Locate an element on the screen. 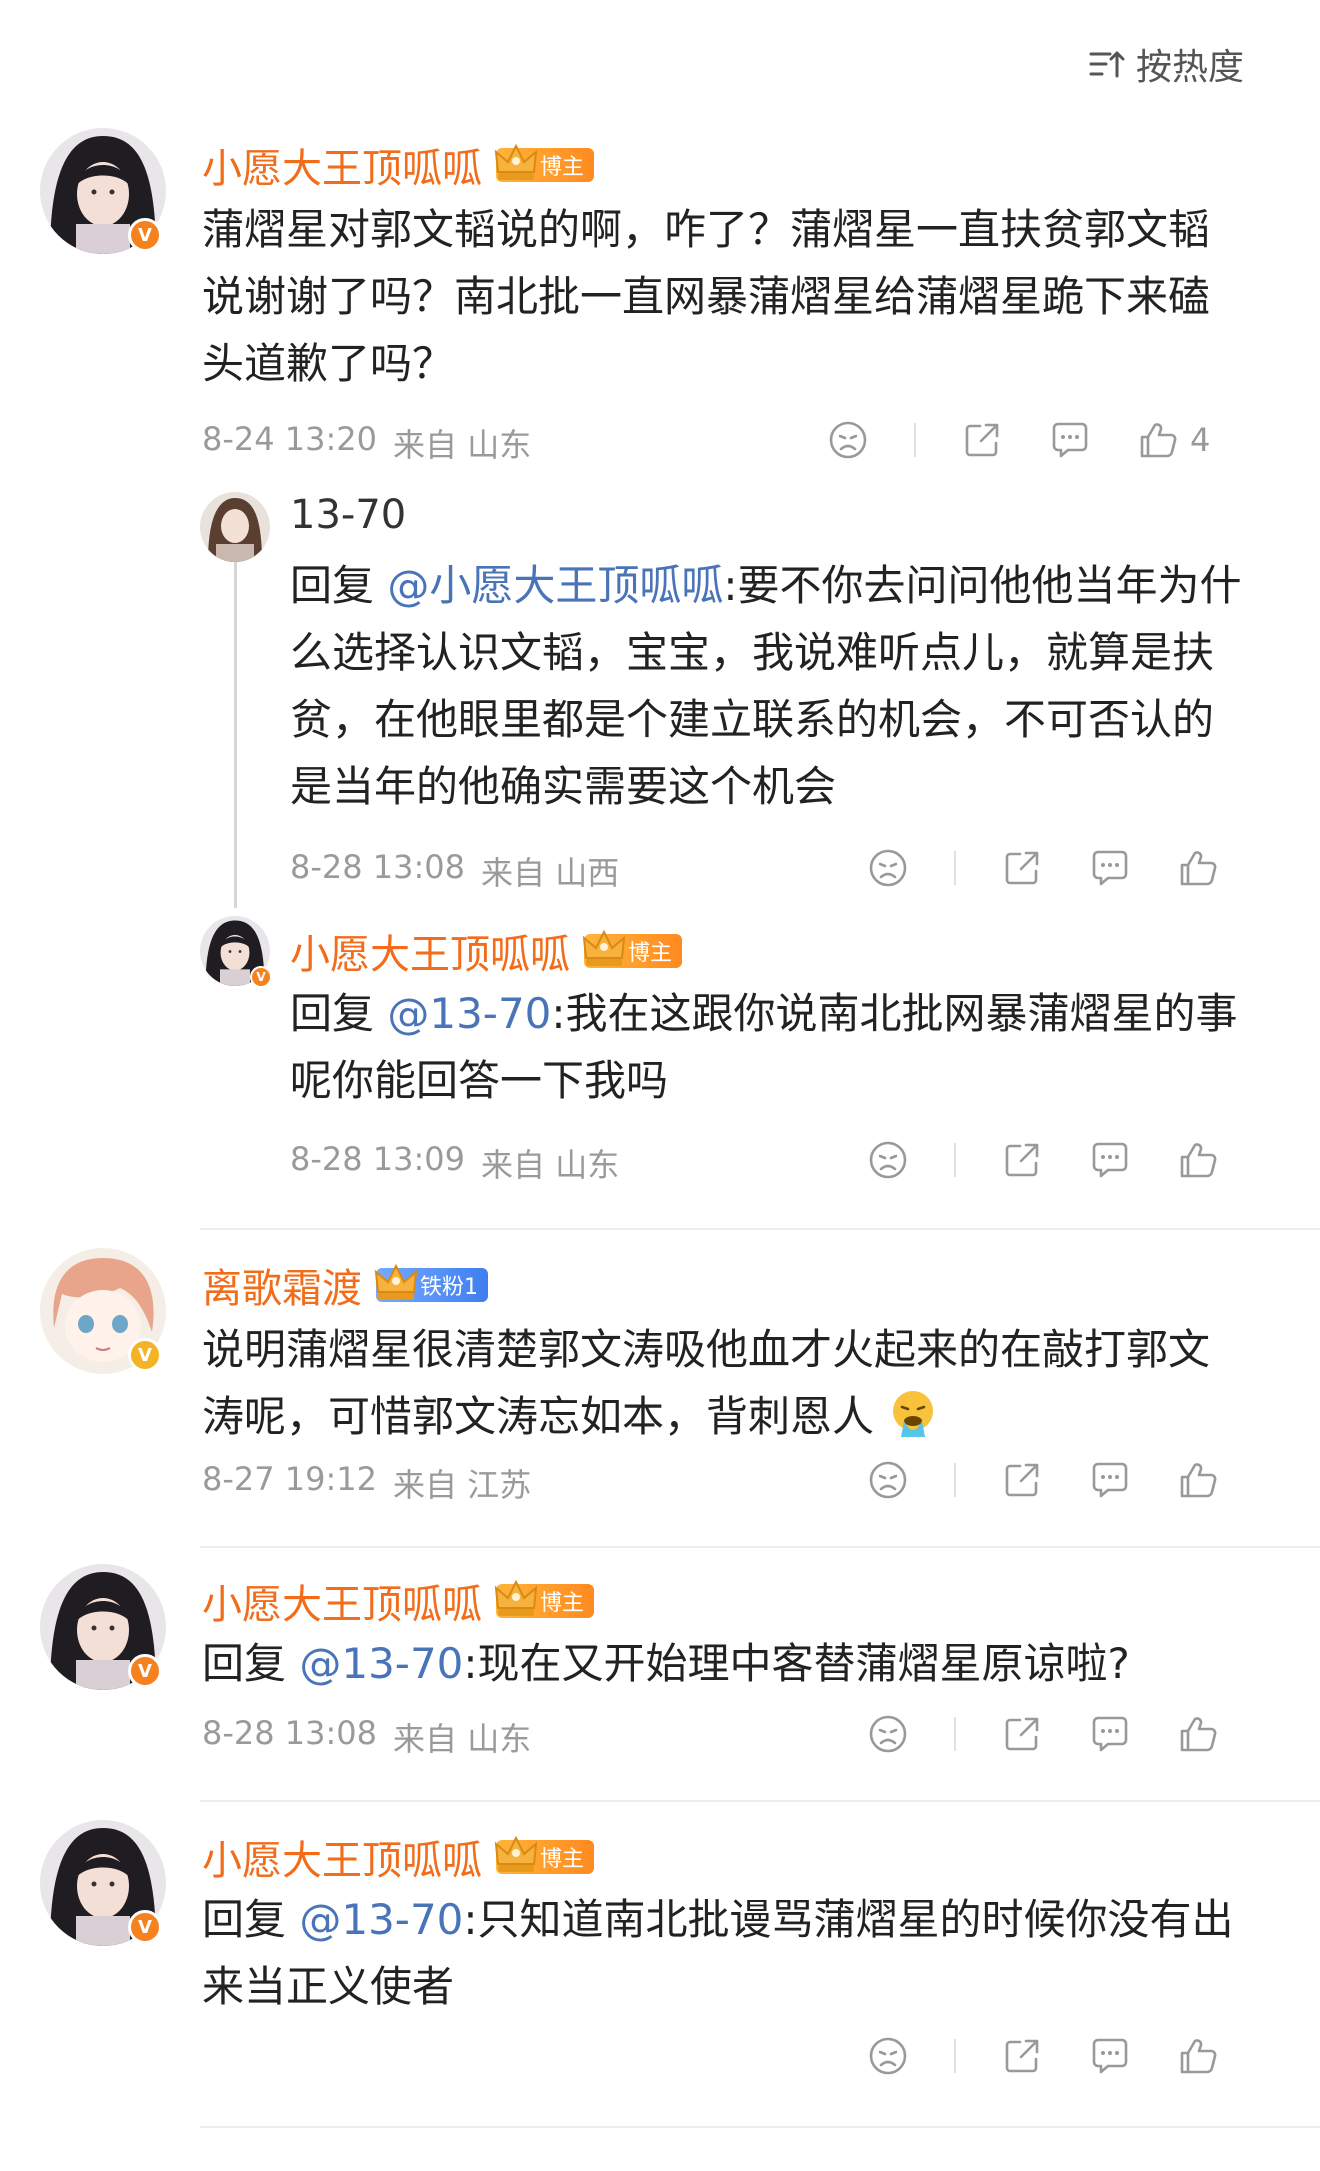 The height and width of the screenshot is (2171, 1320). fan-level-tag: 铁粉1 is located at coordinates (432, 1285).